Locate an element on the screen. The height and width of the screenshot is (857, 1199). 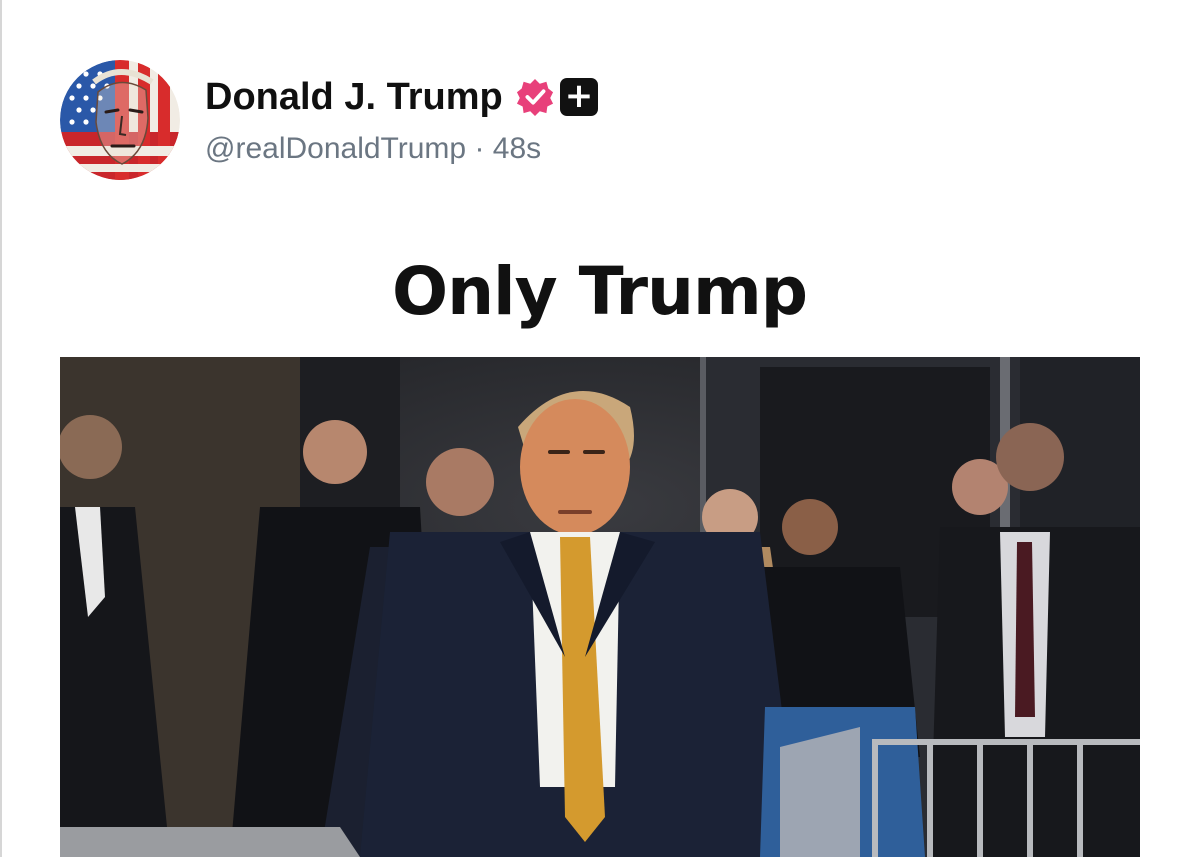
author-meta: @realDonaldTrump · 48s is located at coordinates (373, 149).